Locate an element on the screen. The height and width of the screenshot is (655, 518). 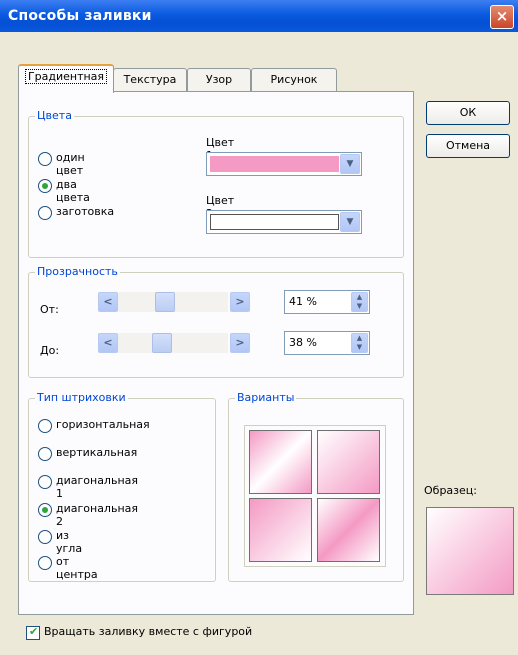
title-bar: Способы заливки × is located at coordinates (259, 16).